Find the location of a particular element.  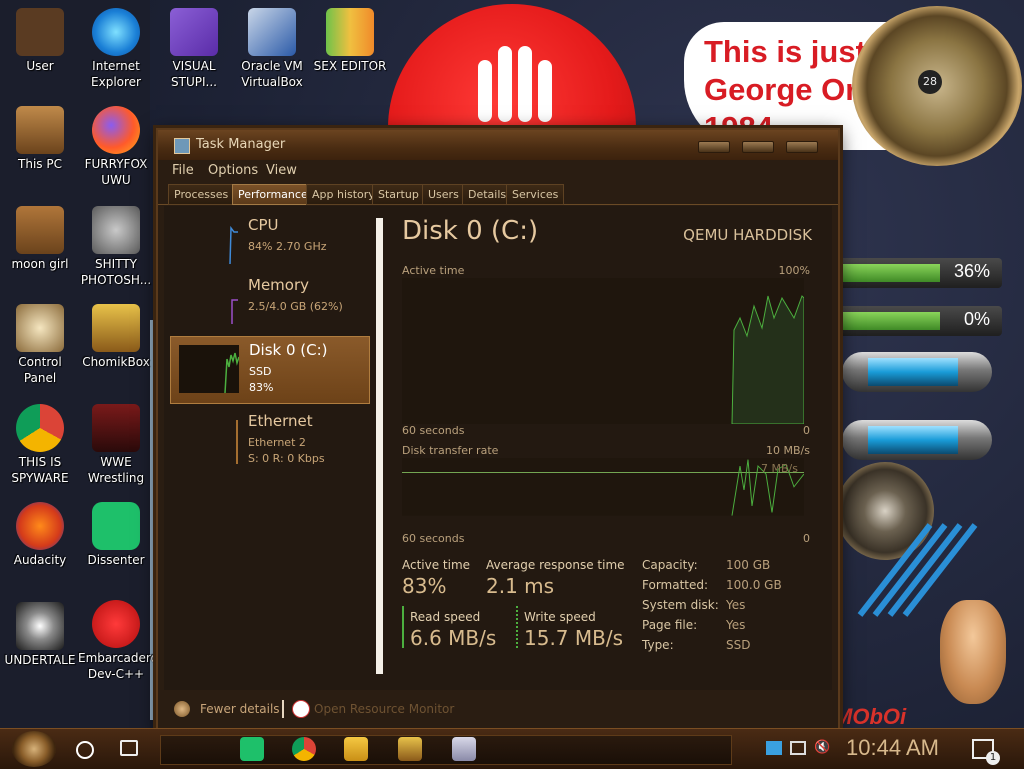

desktop-icon-label: moon girl is located at coordinates (40, 264).